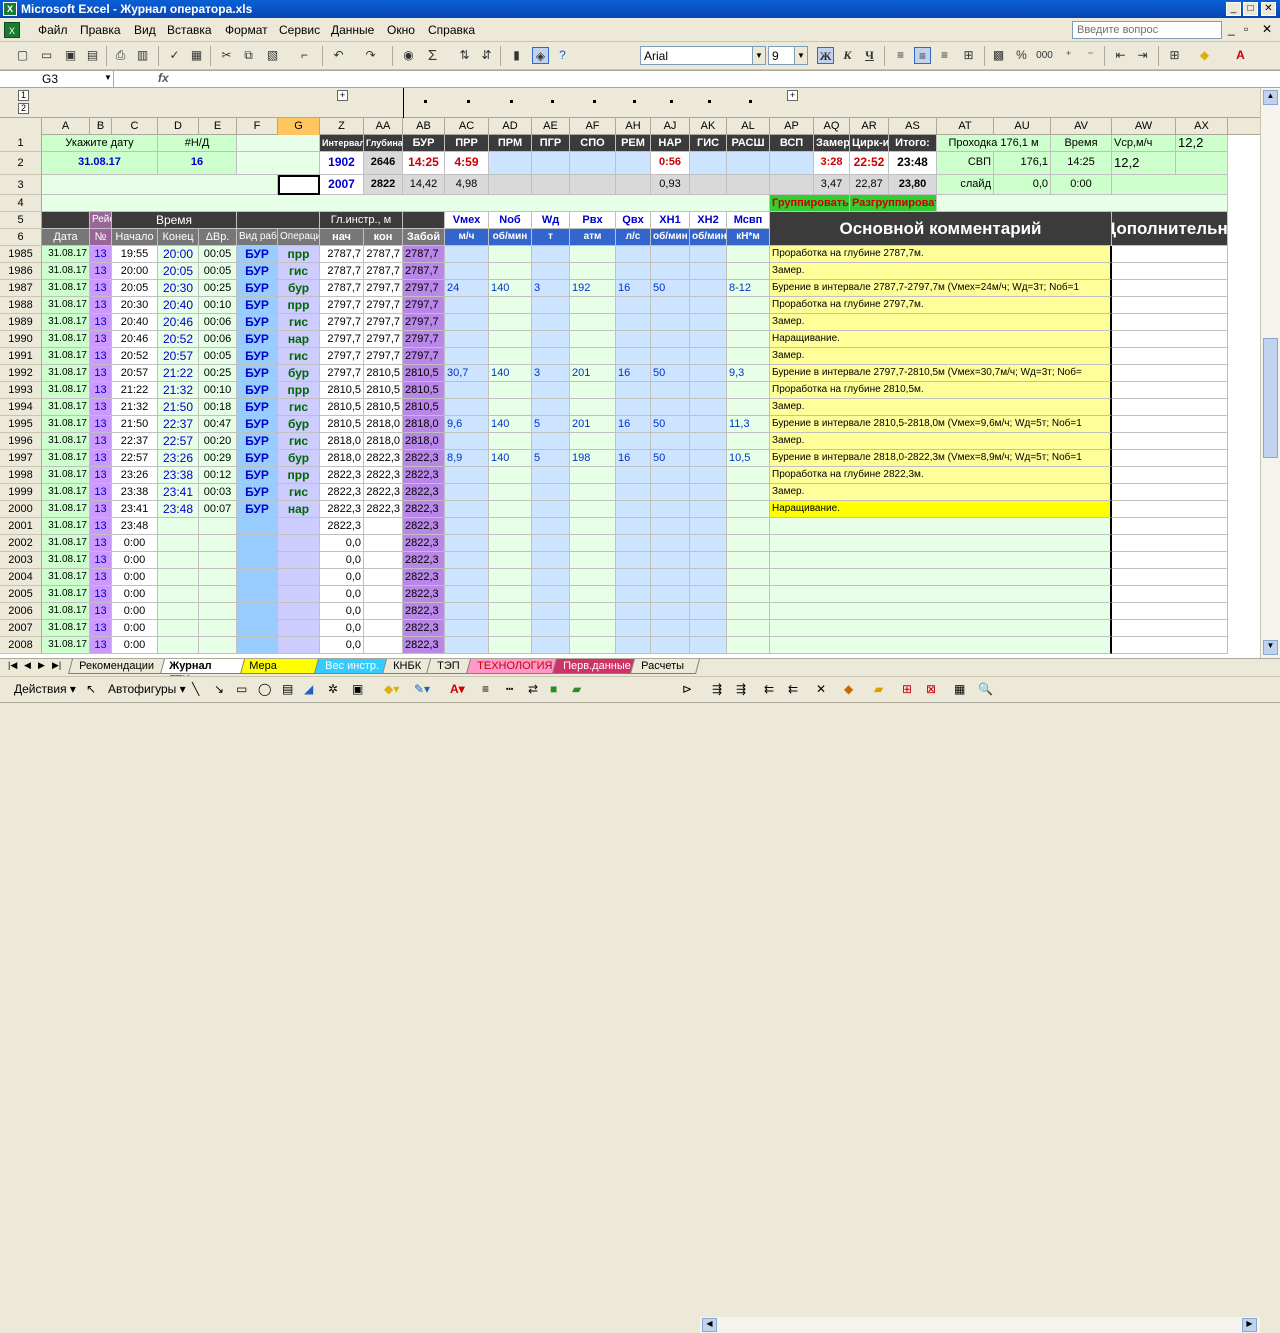 The height and width of the screenshot is (1333, 1280). I want to click on depth-start: 2646, so click(383, 163).